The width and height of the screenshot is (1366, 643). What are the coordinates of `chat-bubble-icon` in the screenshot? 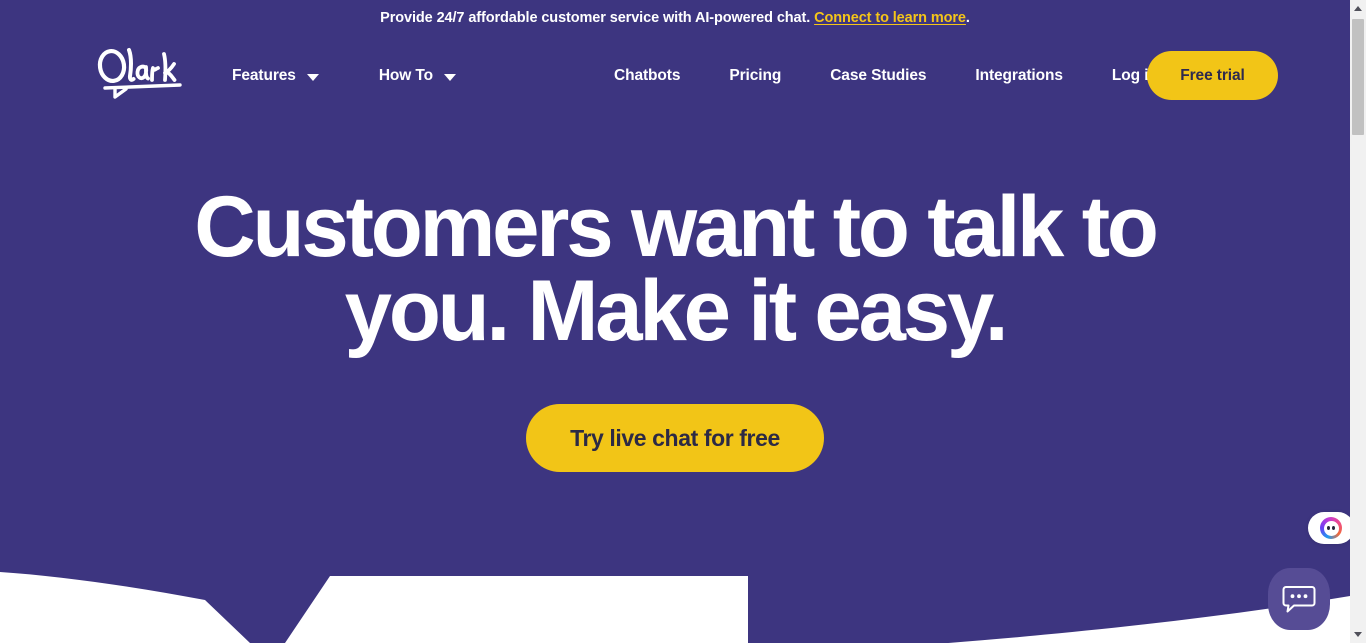 It's located at (1299, 599).